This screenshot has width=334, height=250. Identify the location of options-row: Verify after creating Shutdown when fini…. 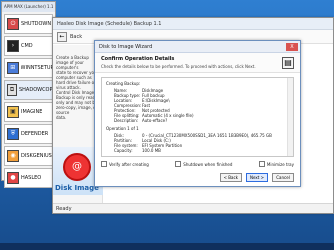
(197, 164).